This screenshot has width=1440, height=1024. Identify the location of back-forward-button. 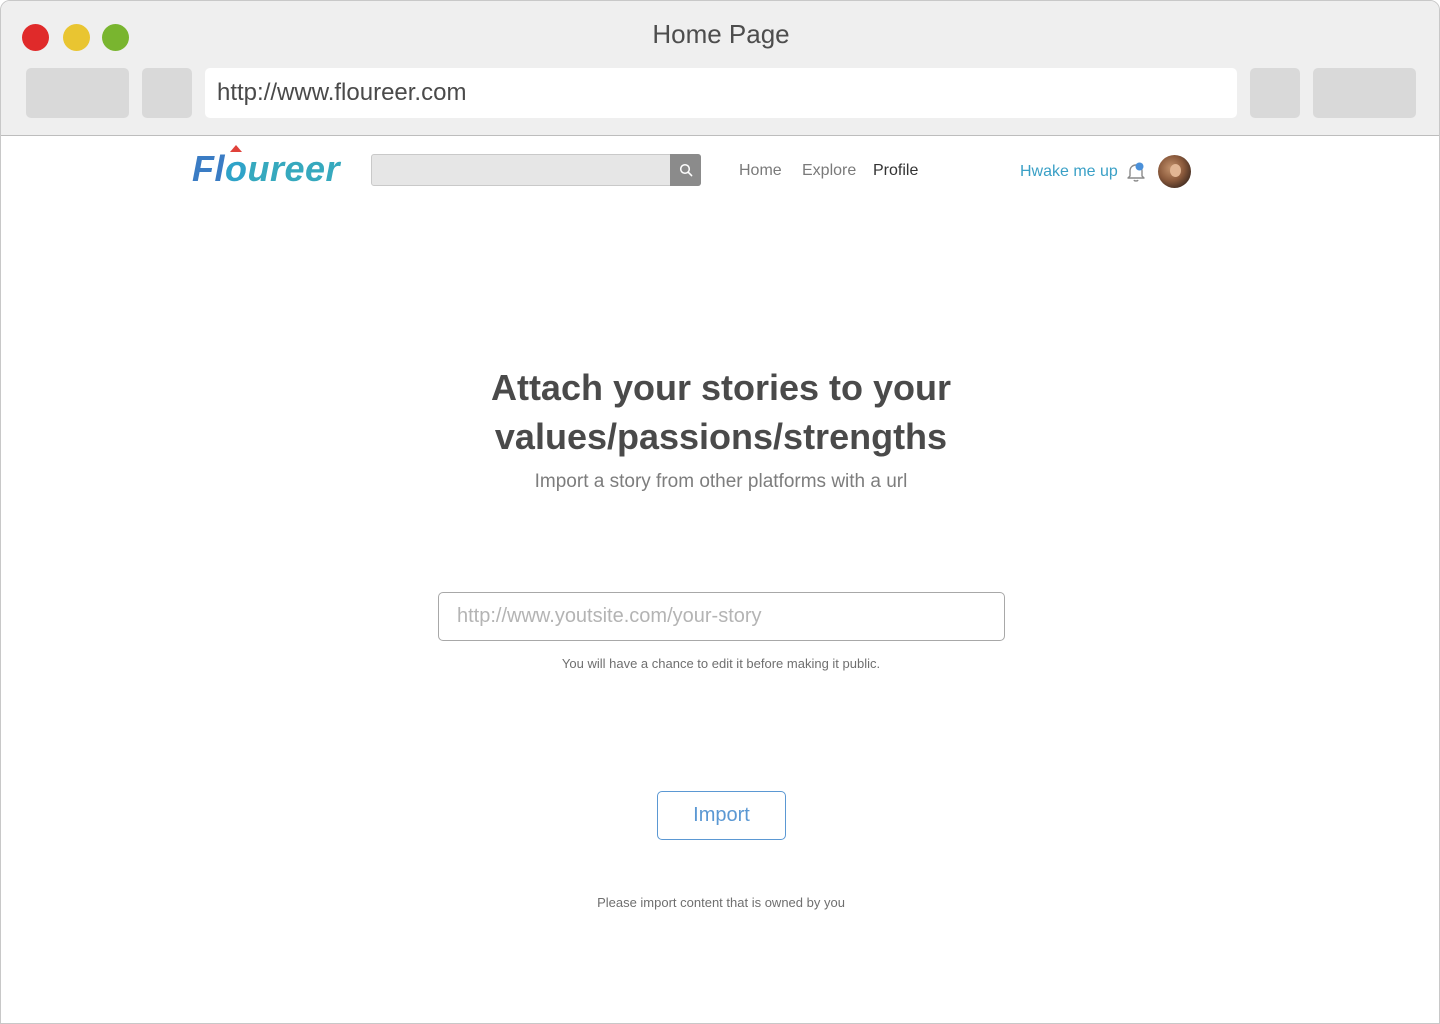
(77, 93).